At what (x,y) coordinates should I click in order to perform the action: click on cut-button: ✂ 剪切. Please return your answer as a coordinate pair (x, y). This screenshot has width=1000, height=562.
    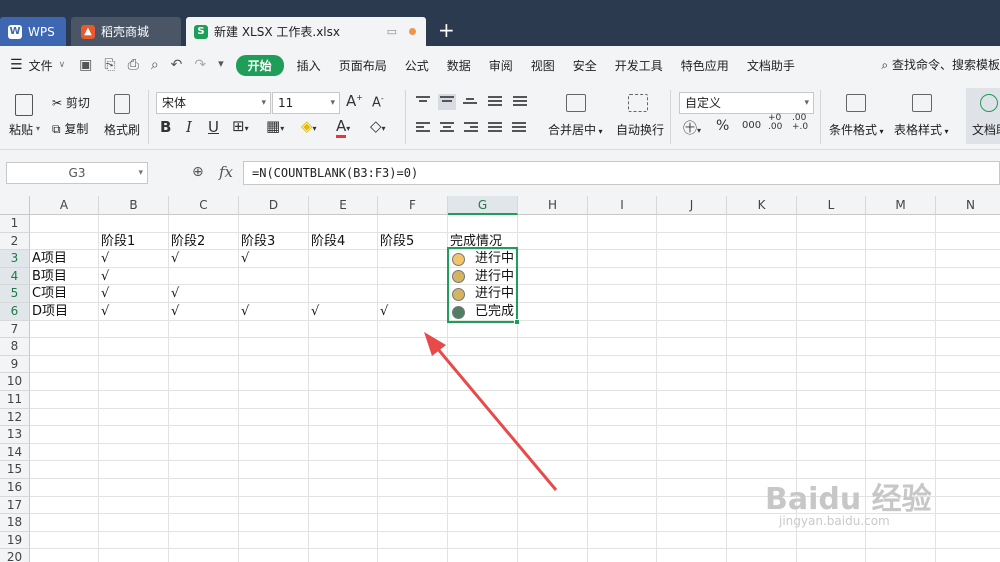
    Looking at the image, I should click on (71, 102).